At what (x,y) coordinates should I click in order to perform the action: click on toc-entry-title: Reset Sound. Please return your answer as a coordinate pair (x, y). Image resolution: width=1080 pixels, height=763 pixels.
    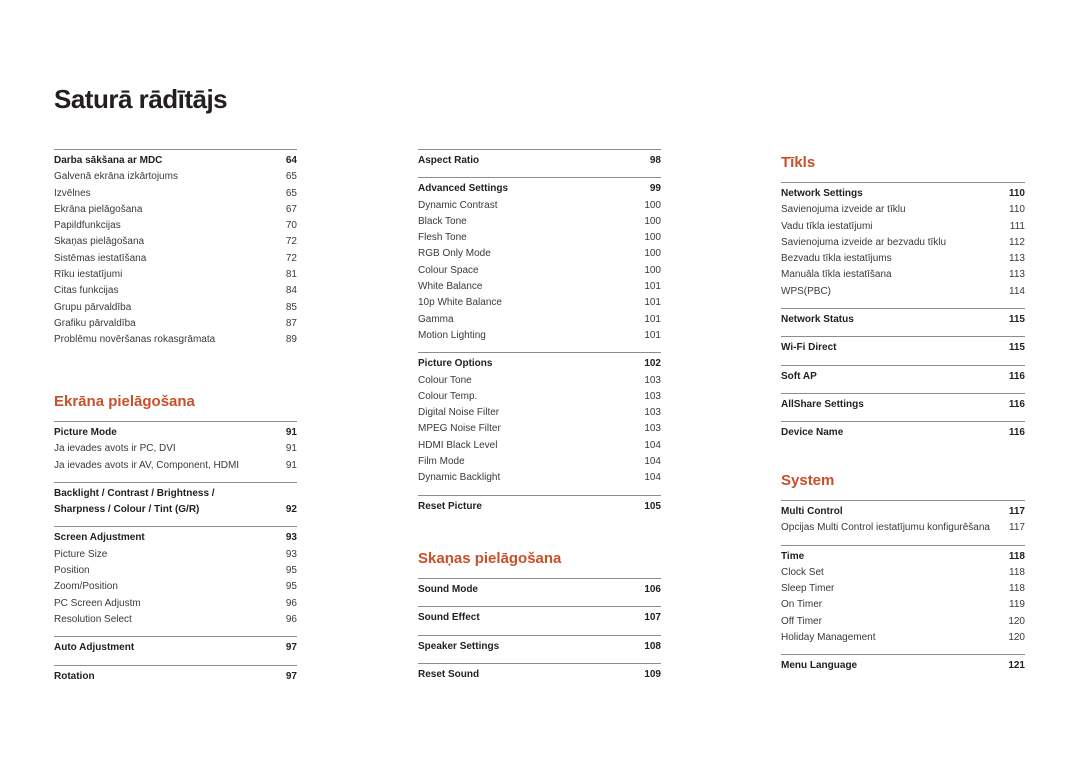
    Looking at the image, I should click on (449, 674).